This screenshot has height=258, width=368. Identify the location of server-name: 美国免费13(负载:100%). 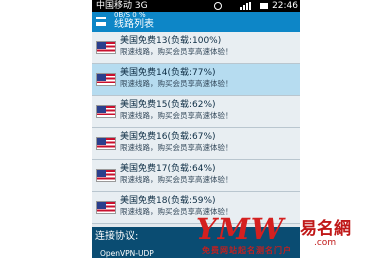
(171, 41).